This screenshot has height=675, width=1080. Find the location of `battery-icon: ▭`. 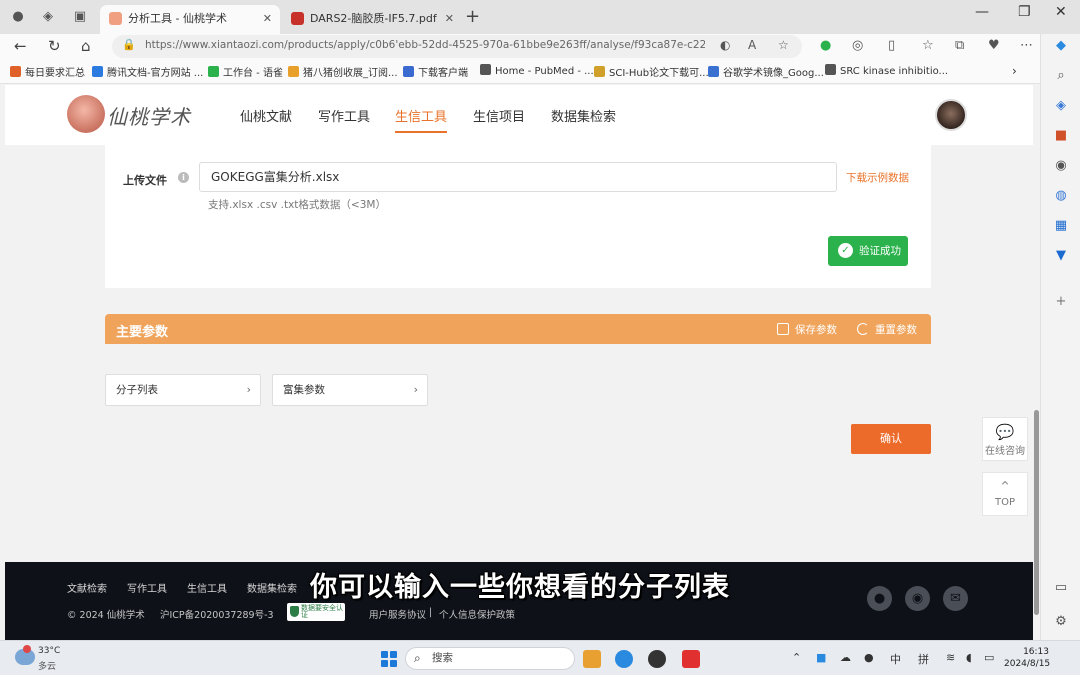

battery-icon: ▭ is located at coordinates (989, 657).